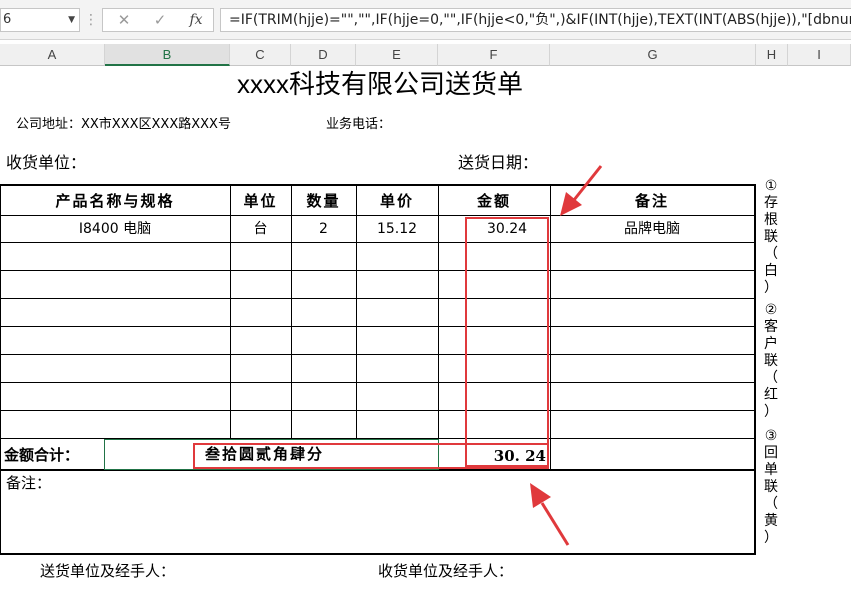 The height and width of the screenshot is (589, 851). Describe the element at coordinates (771, 203) in the screenshot. I see `copy-label-char: 存` at that location.